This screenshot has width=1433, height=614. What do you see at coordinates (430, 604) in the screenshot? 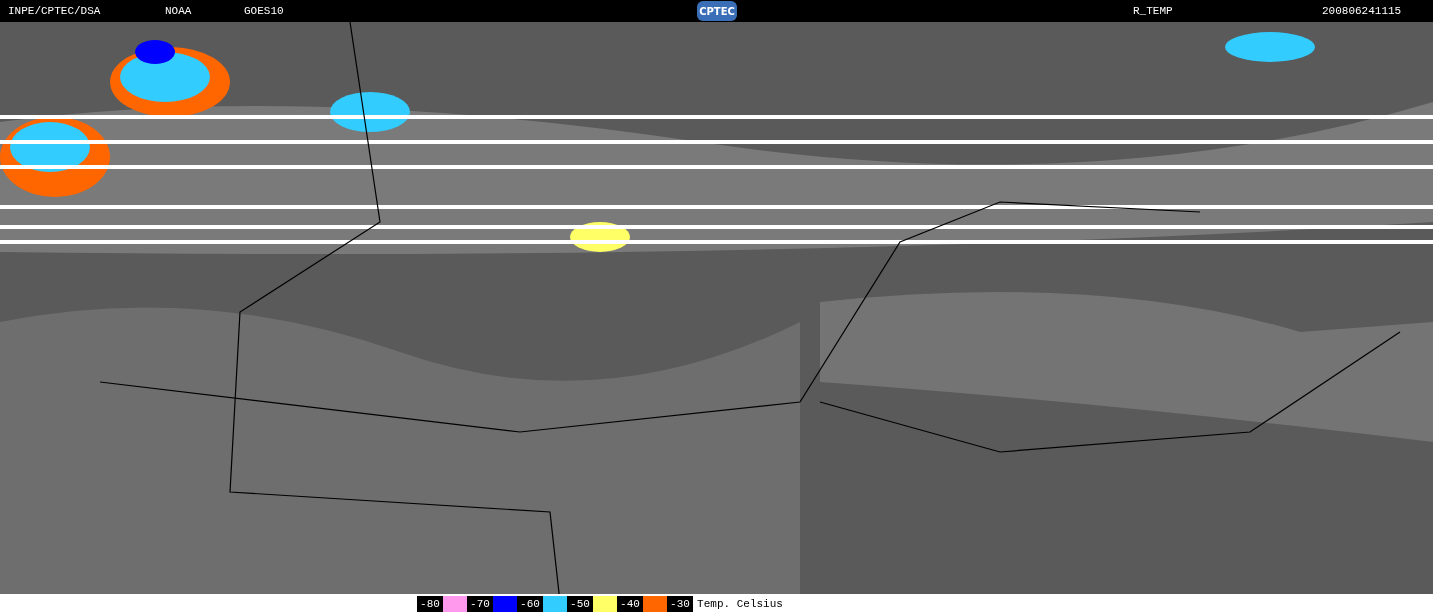
I see `legend-value: -80` at bounding box center [430, 604].